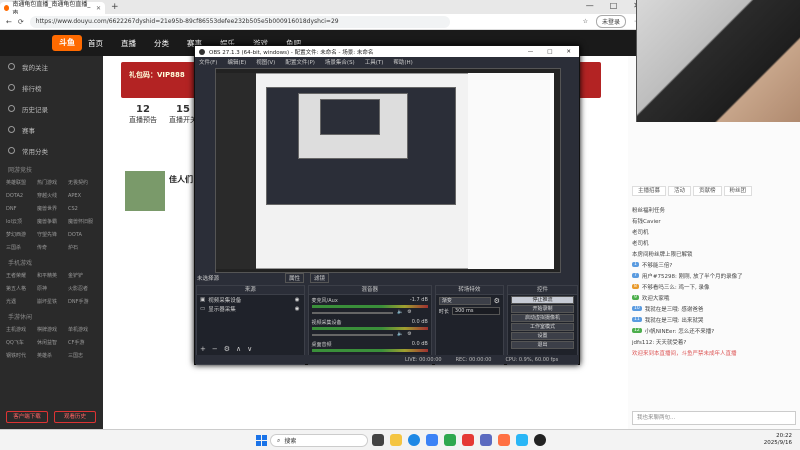 This screenshot has height=450, width=800. I want to click on tab-contribution: 贡献榜, so click(707, 191).